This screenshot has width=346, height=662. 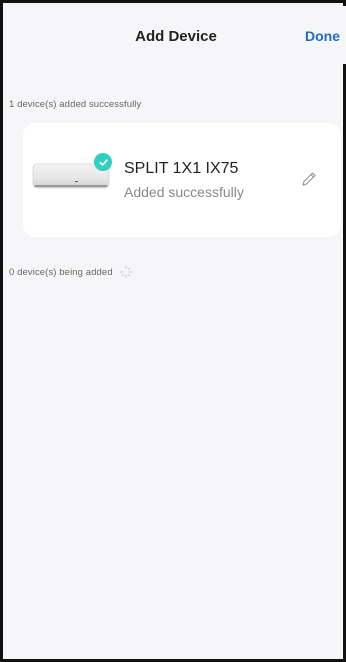 What do you see at coordinates (184, 192) in the screenshot?
I see `device-status: Added successfully` at bounding box center [184, 192].